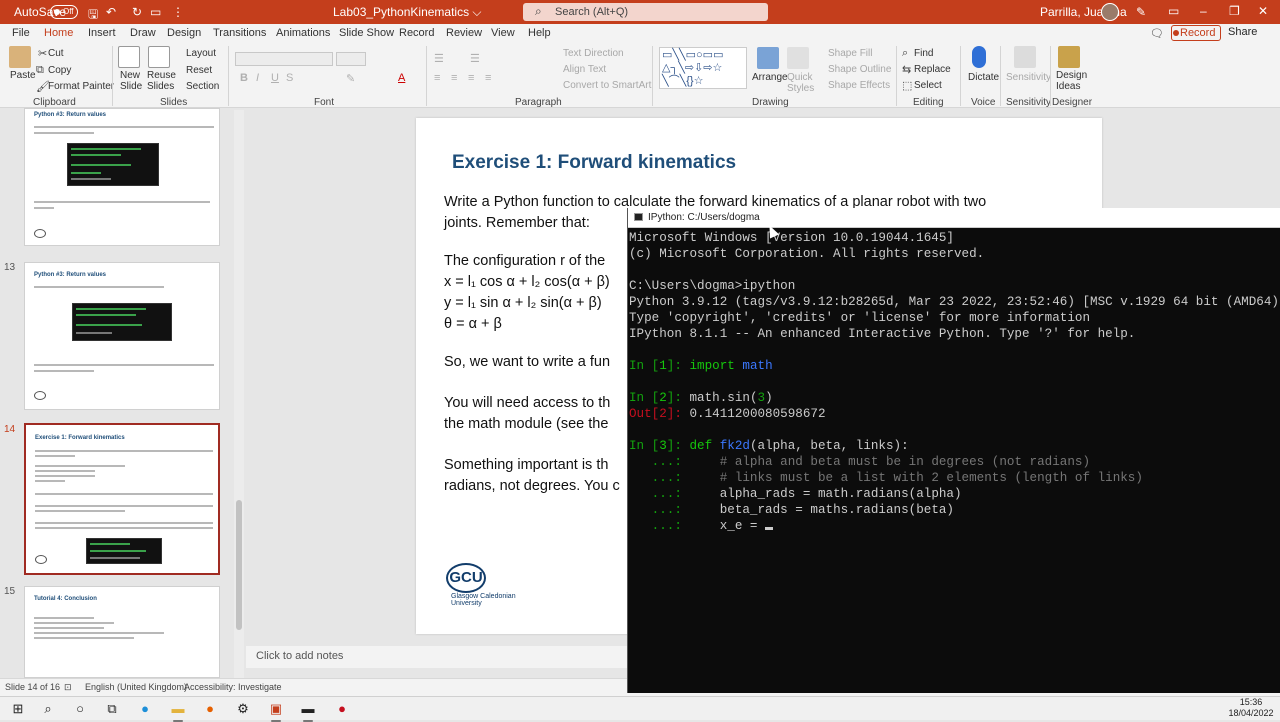 This screenshot has height=722, width=1280. Describe the element at coordinates (539, 33) in the screenshot. I see `tab-help: Help` at that location.